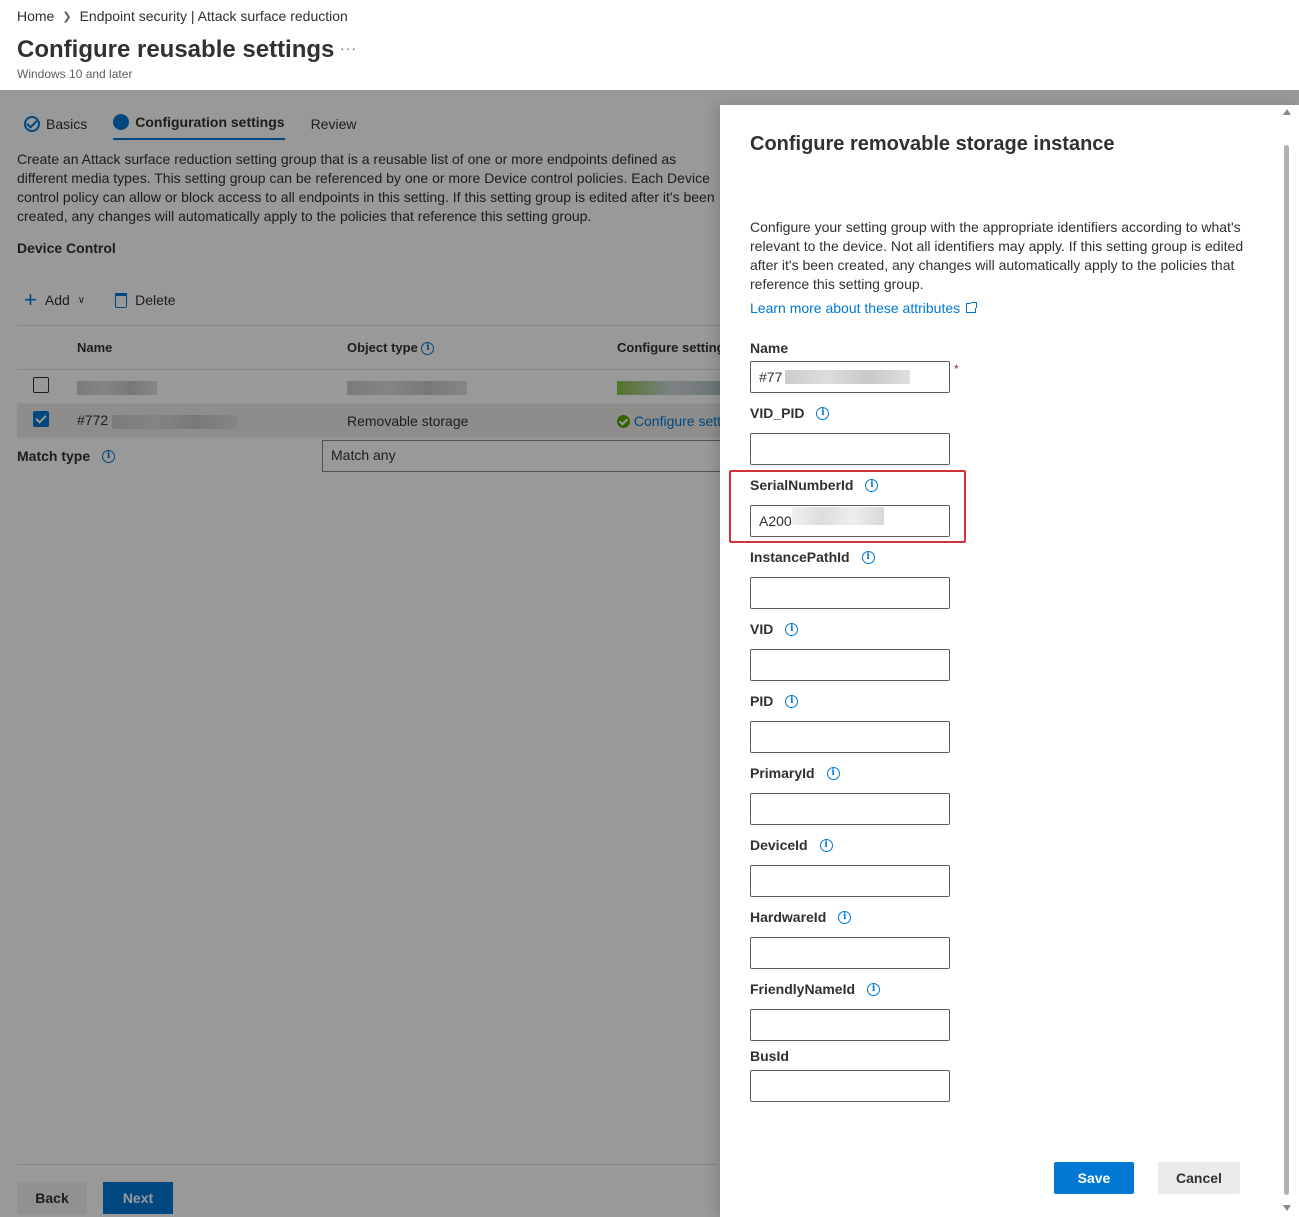 The width and height of the screenshot is (1299, 1217). What do you see at coordinates (1287, 1208) in the screenshot?
I see `scroll-down-icon` at bounding box center [1287, 1208].